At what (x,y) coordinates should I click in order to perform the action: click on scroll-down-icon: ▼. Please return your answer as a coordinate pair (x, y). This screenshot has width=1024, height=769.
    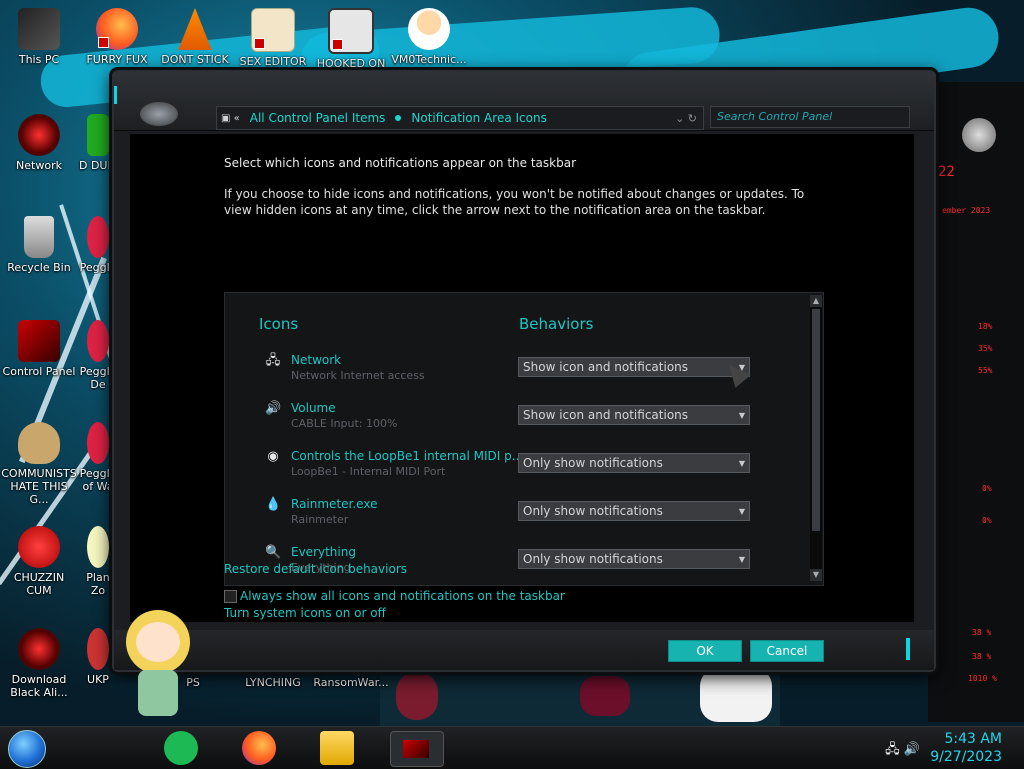
    Looking at the image, I should click on (816, 575).